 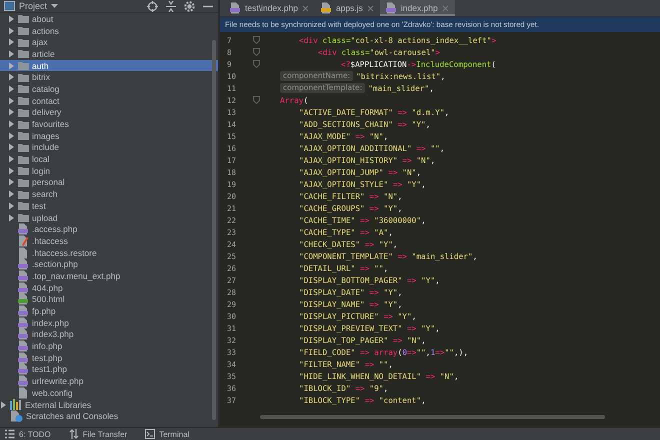 I want to click on tree-item: actions, so click(x=109, y=30).